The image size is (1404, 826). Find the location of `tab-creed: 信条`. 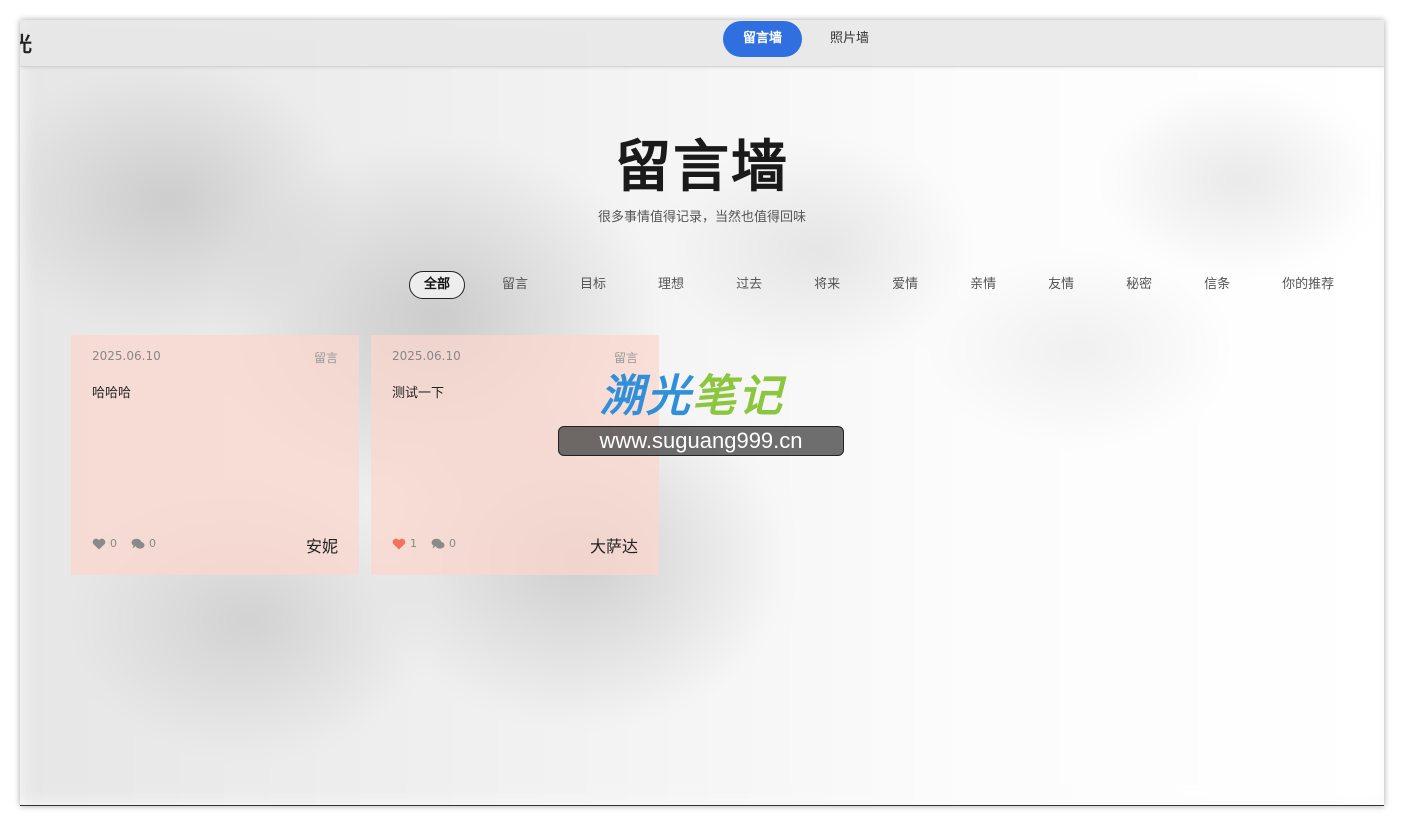

tab-creed: 信条 is located at coordinates (1217, 285).